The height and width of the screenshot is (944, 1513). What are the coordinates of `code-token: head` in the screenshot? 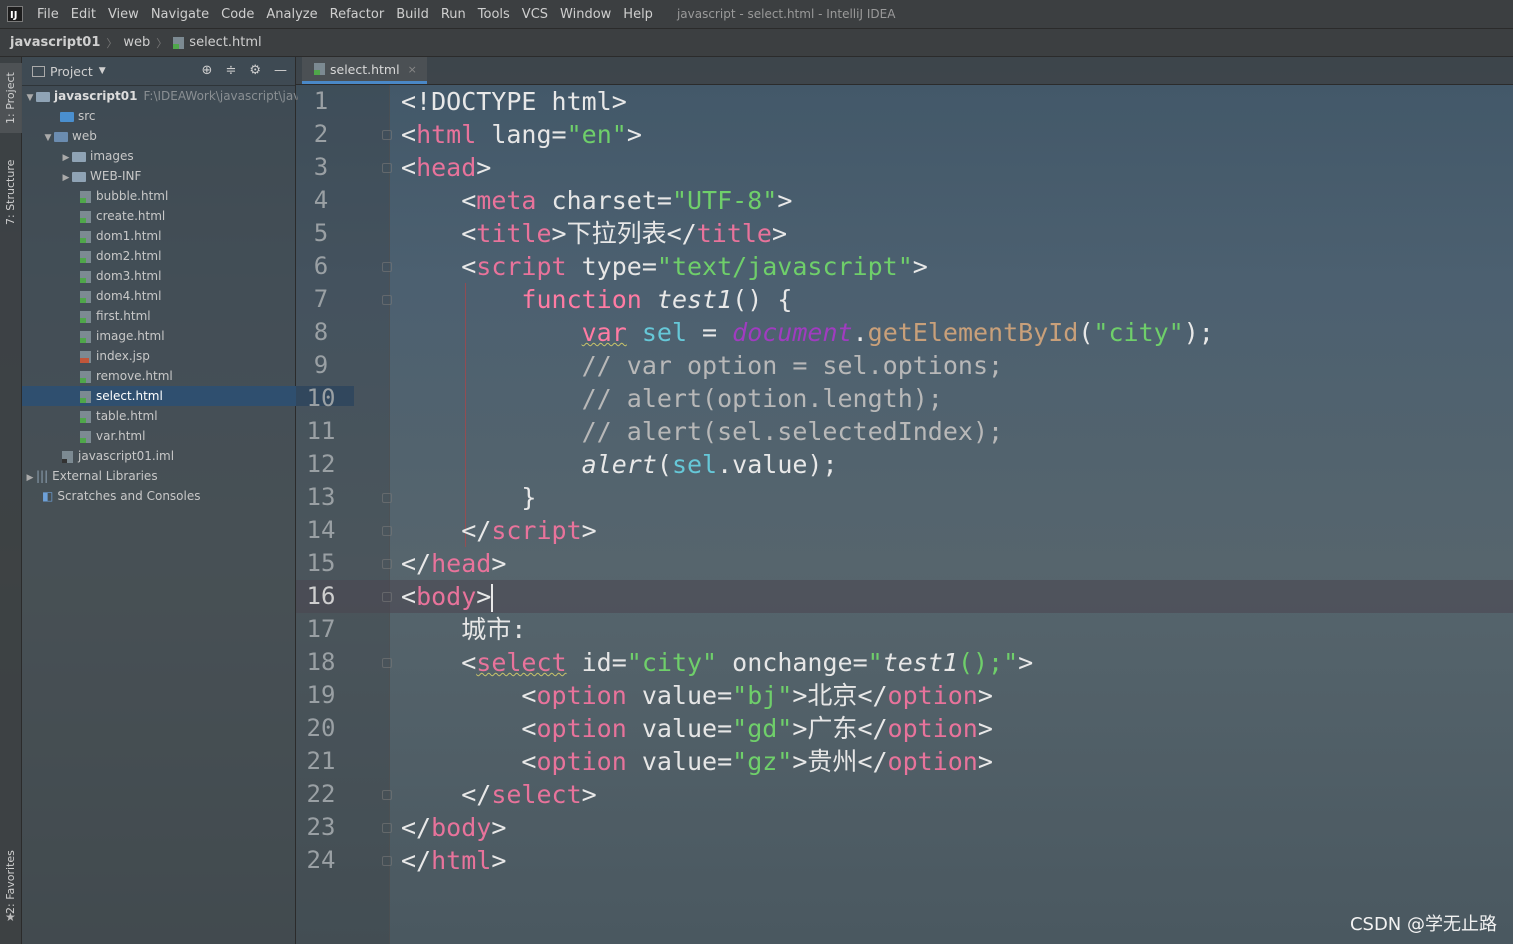 It's located at (446, 167).